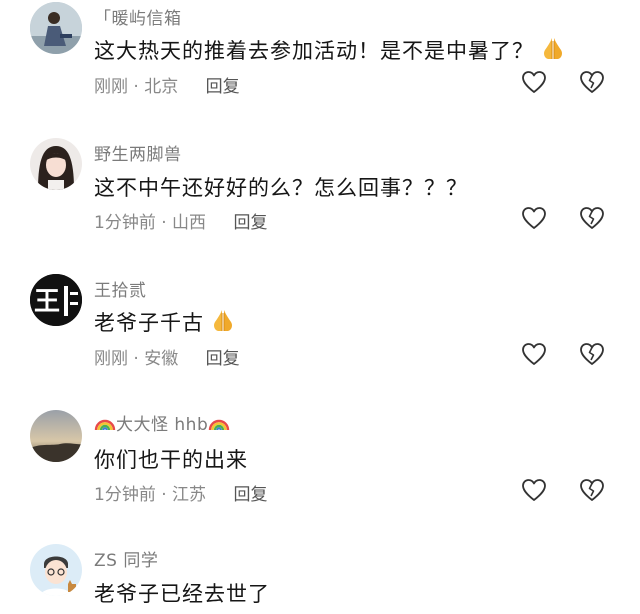  Describe the element at coordinates (120, 288) in the screenshot. I see `comment-username: 王拾贰` at that location.